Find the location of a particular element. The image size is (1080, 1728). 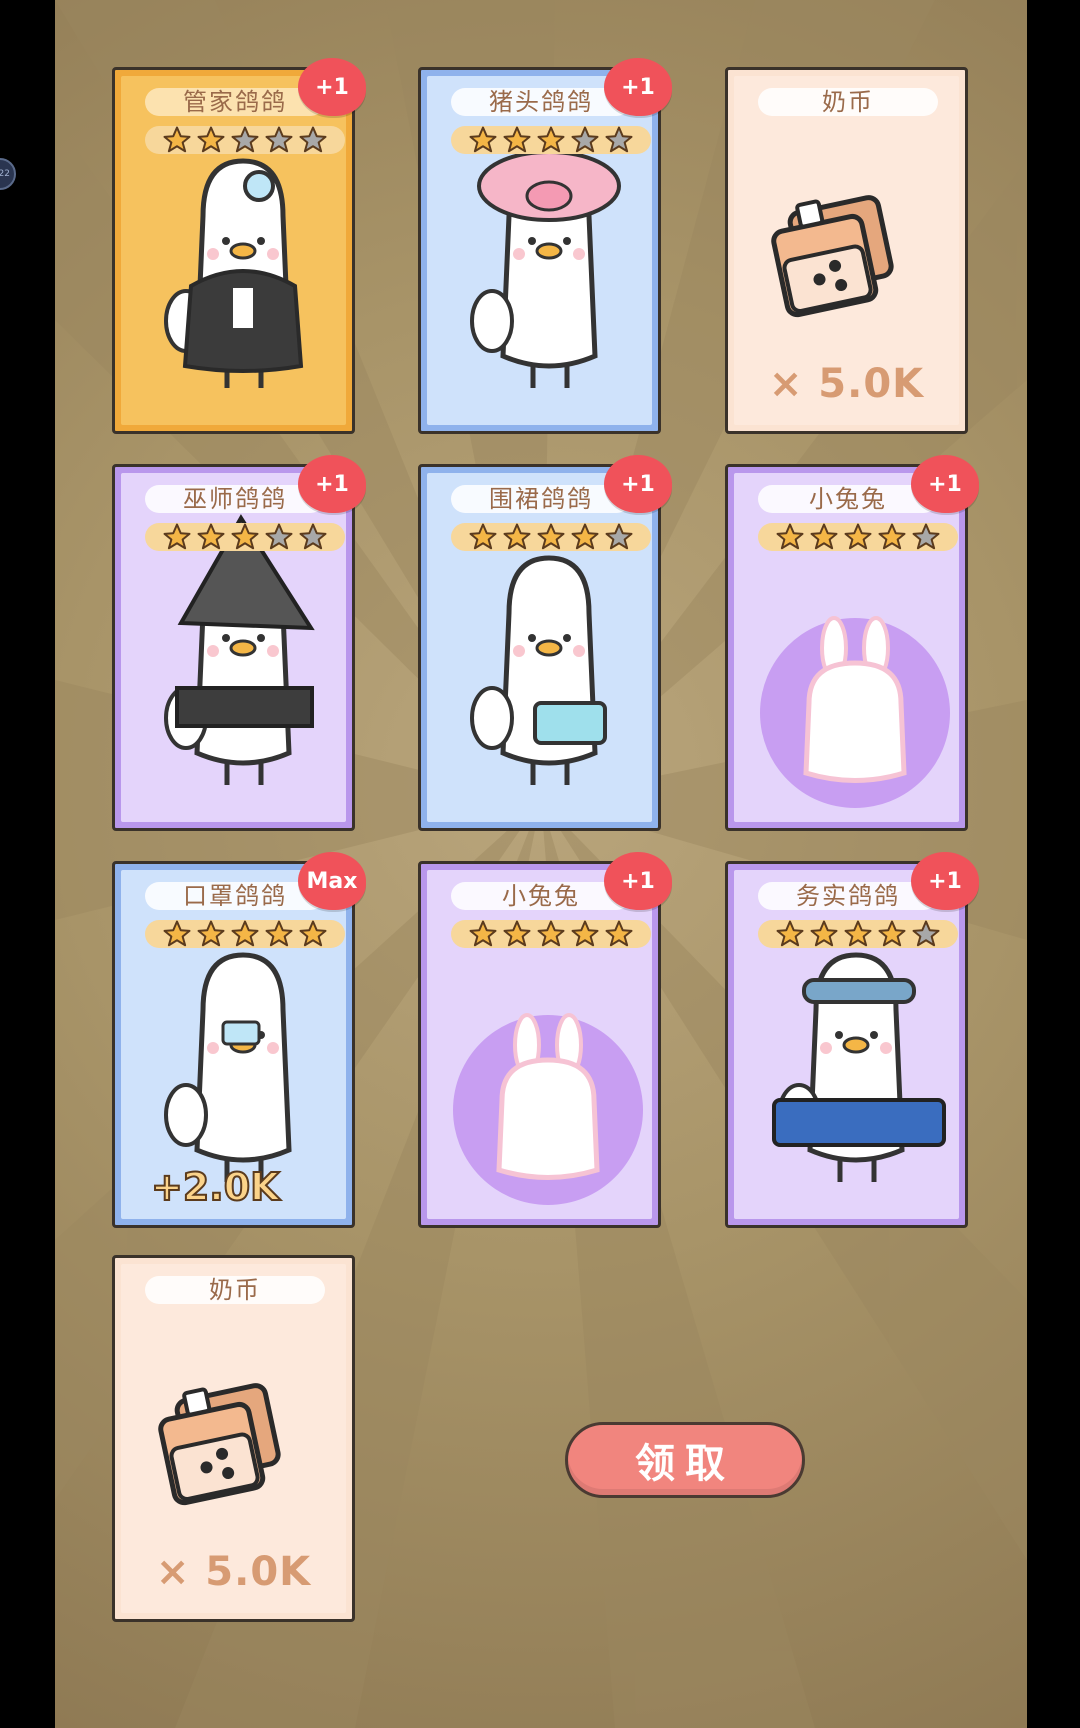

claim-button: 领取 is located at coordinates (685, 1460).